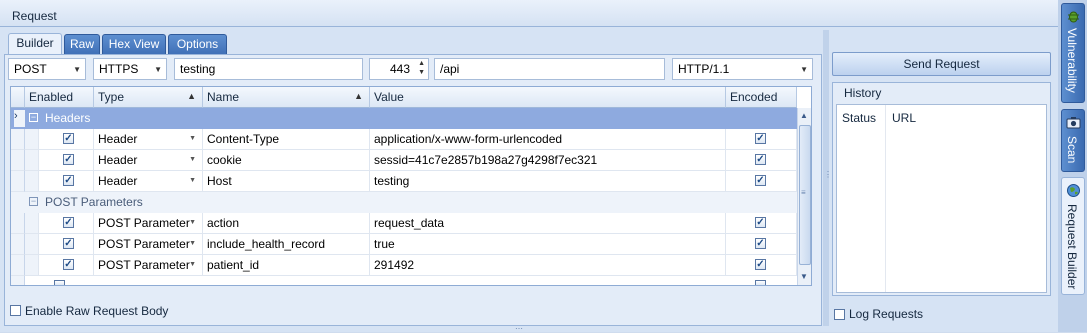 This screenshot has width=1087, height=333. Describe the element at coordinates (404, 202) in the screenshot. I see `group-row-post-parameters: − POST Parameters` at that location.